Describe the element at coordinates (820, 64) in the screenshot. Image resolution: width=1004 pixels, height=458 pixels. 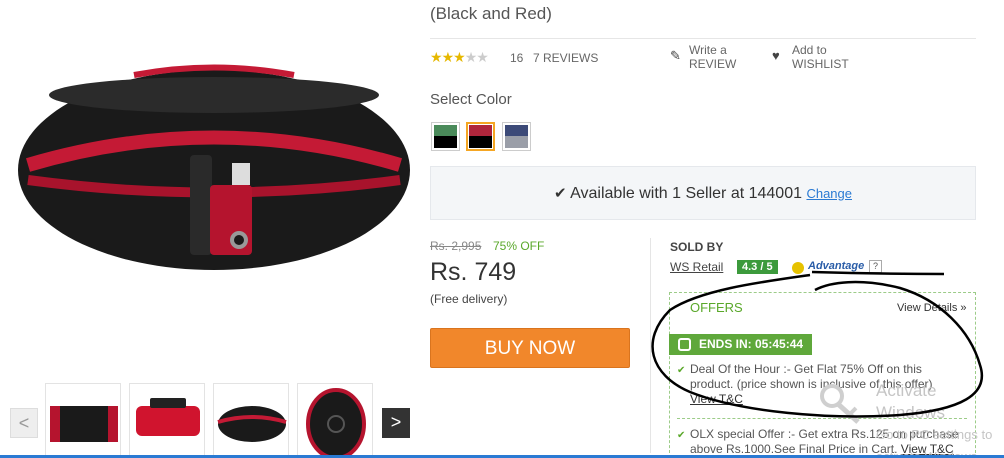
I see `wishlist-line2: WISHLIST` at that location.